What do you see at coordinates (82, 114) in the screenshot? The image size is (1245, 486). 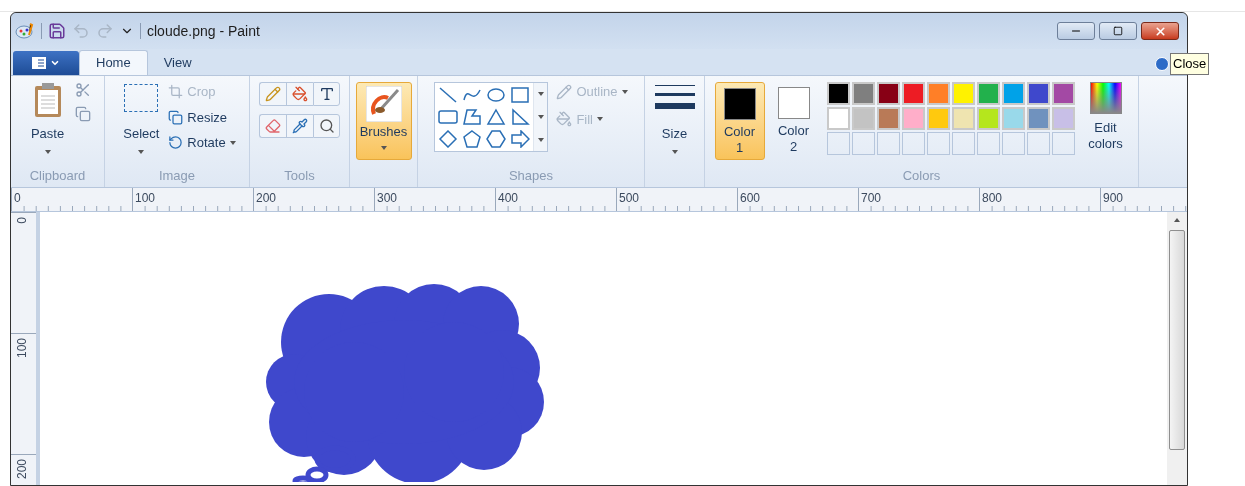 I see `copy-icon` at bounding box center [82, 114].